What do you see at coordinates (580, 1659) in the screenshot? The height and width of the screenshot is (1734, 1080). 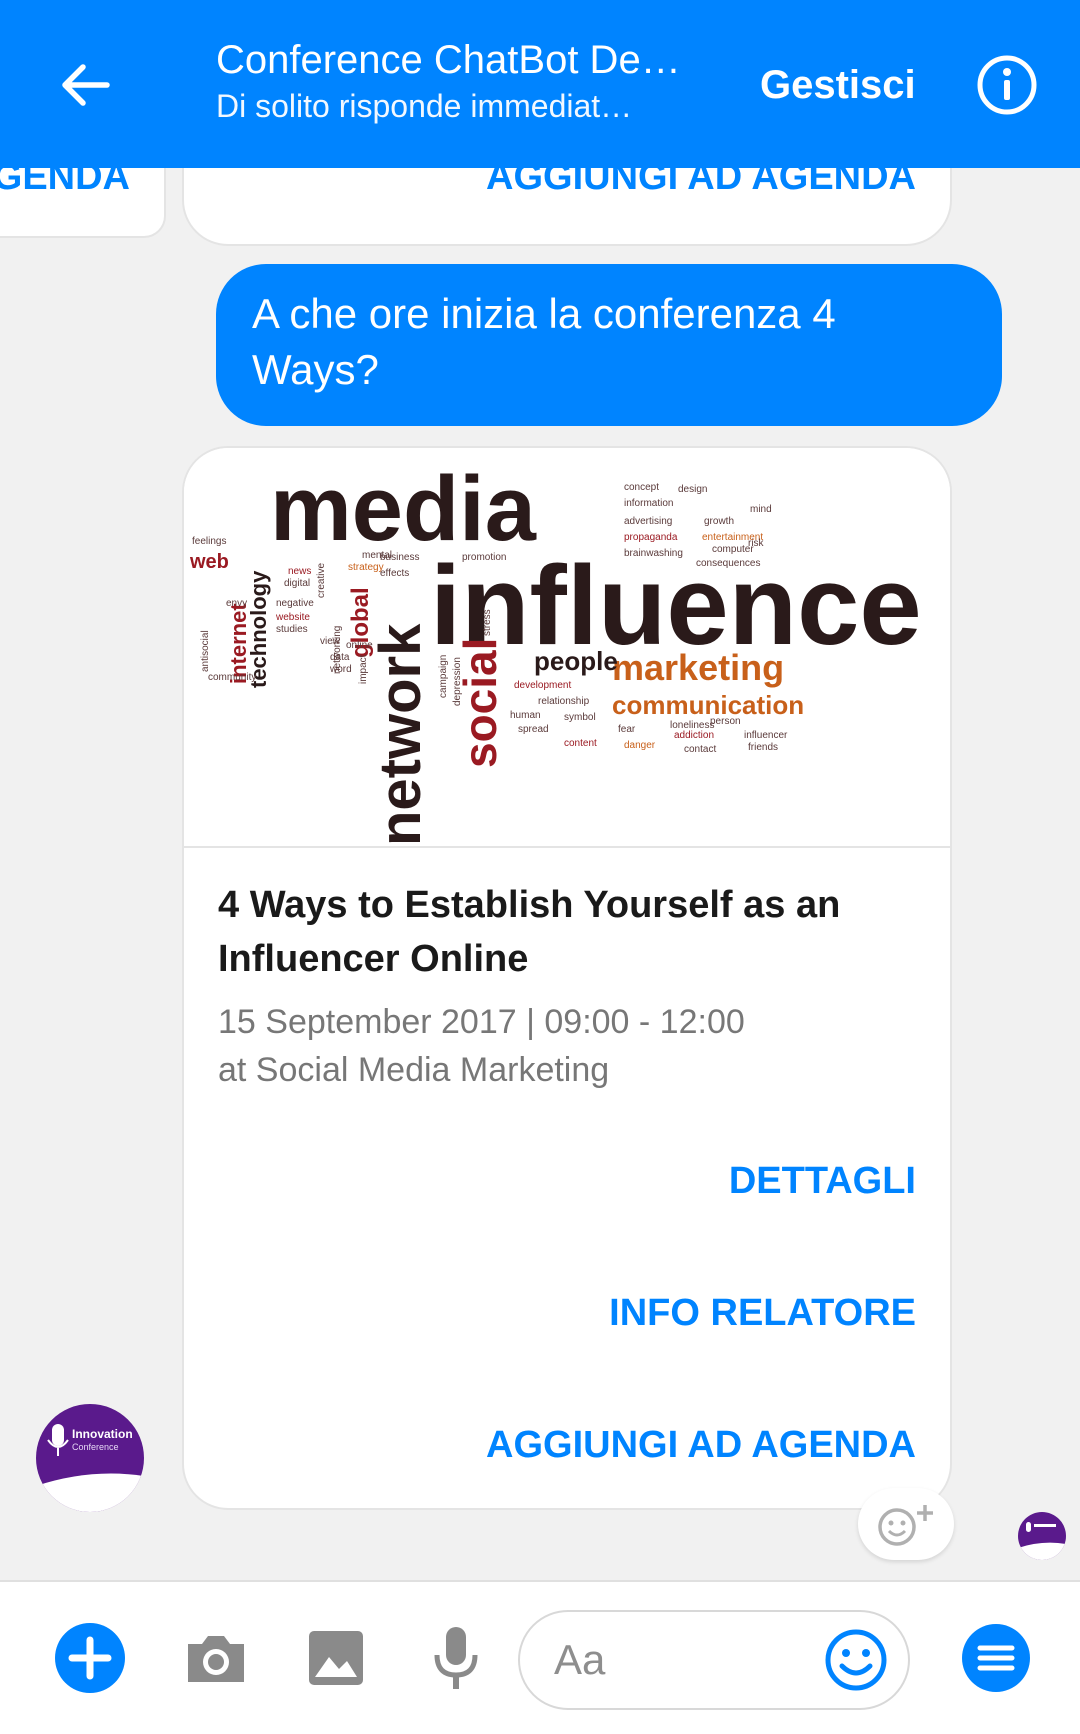 I see `message-input-placeholder: Aa` at bounding box center [580, 1659].